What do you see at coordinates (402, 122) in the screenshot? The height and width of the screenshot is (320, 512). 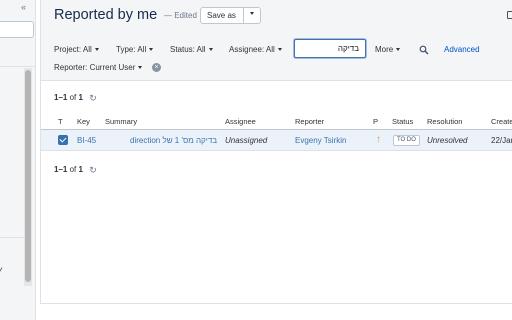 I see `col-status: Status` at bounding box center [402, 122].